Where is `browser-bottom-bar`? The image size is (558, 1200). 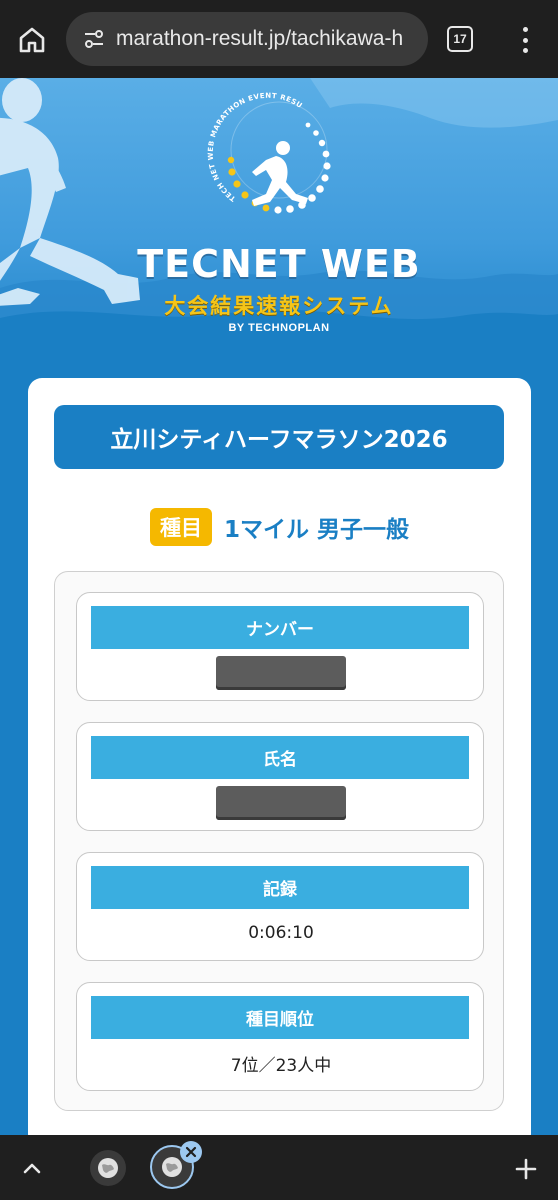
browser-bottom-bar is located at coordinates (279, 1167).